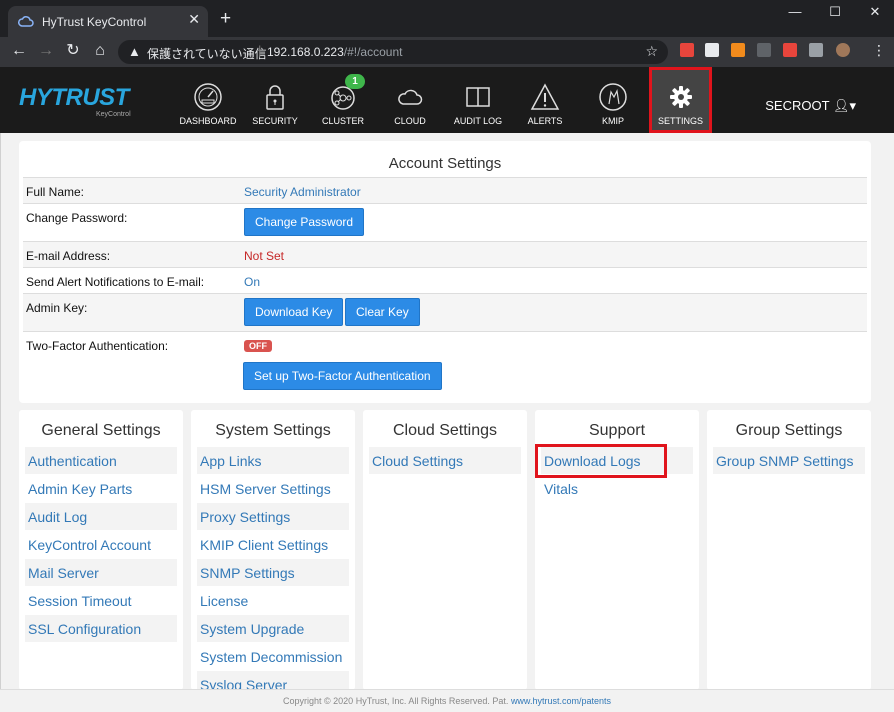 The width and height of the screenshot is (894, 712). What do you see at coordinates (835, 12) in the screenshot?
I see `maximize-icon: ☐` at bounding box center [835, 12].